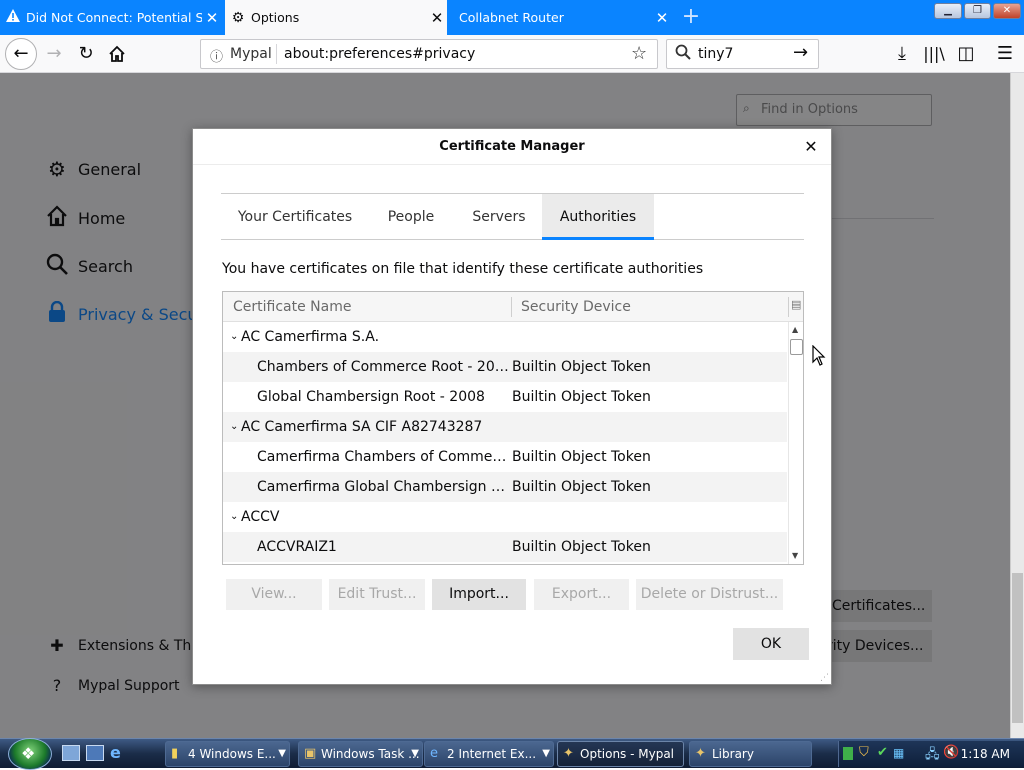 This screenshot has width=1024, height=770. What do you see at coordinates (598, 217) in the screenshot?
I see `tab-authorities: Authorities` at bounding box center [598, 217].